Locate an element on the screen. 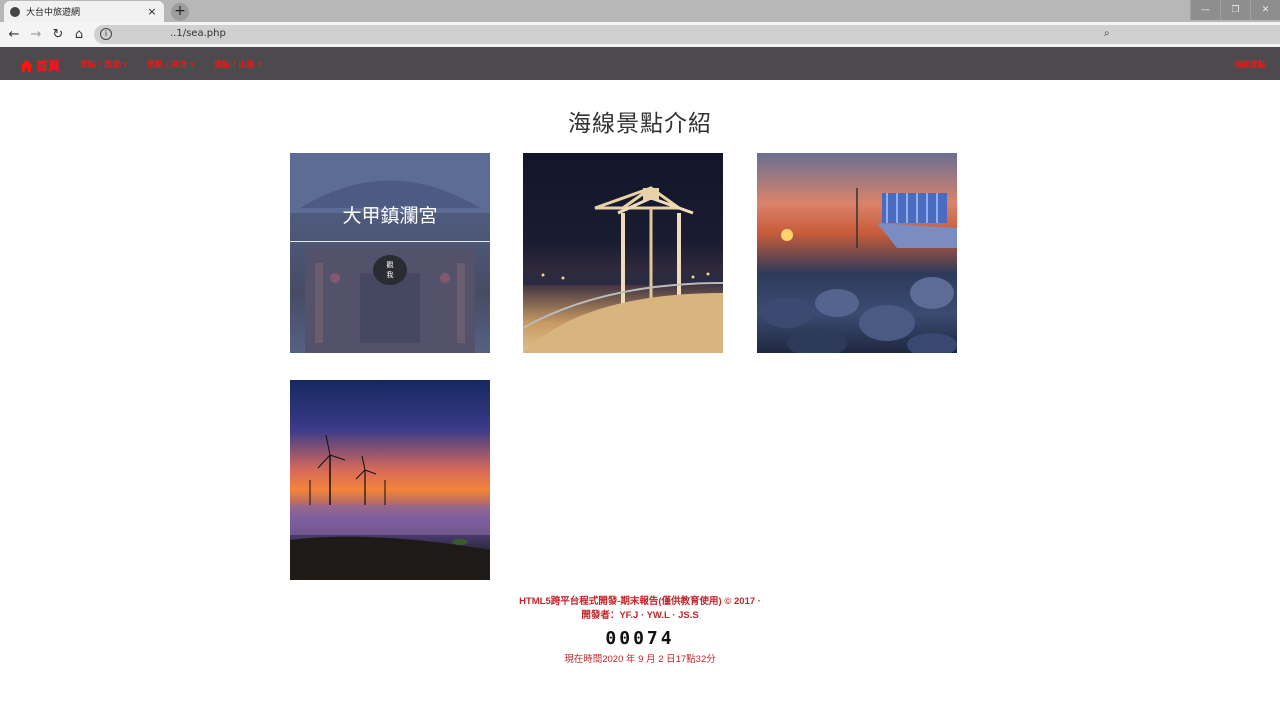 This screenshot has height=720, width=1280. card-caption: 大甲鎮瀾宮 is located at coordinates (390, 216).